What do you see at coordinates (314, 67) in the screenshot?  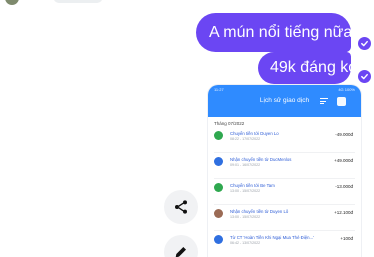 I see `message-text: 49k đáng ko` at bounding box center [314, 67].